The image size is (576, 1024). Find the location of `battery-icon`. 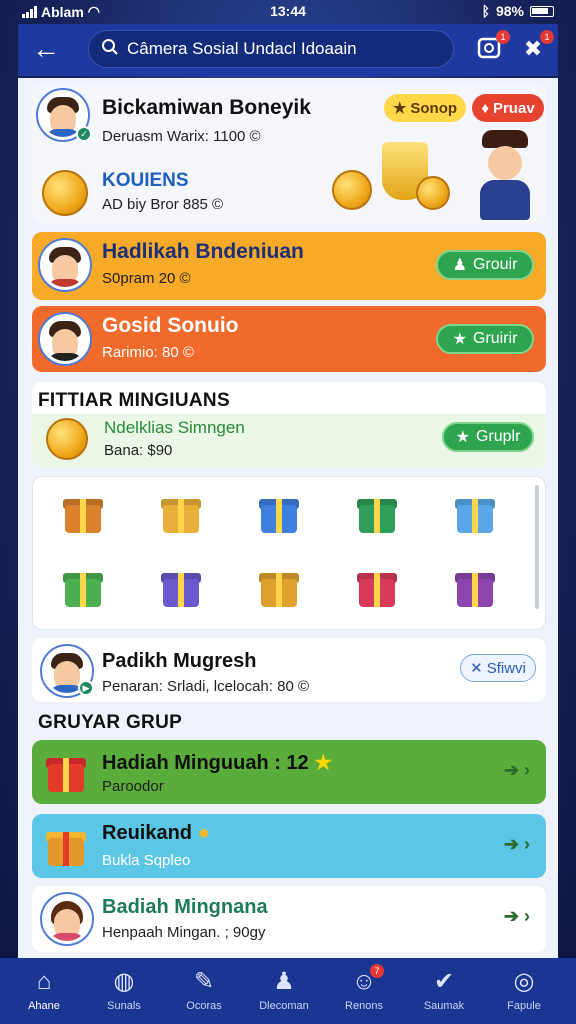

battery-icon is located at coordinates (542, 11).